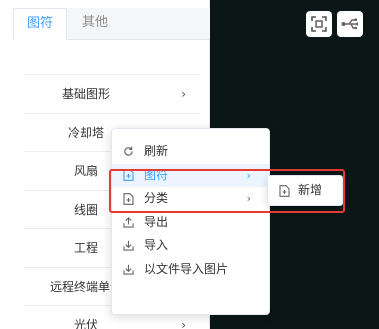 Image resolution: width=379 pixels, height=329 pixels. What do you see at coordinates (128, 152) in the screenshot?
I see `refresh-icon` at bounding box center [128, 152].